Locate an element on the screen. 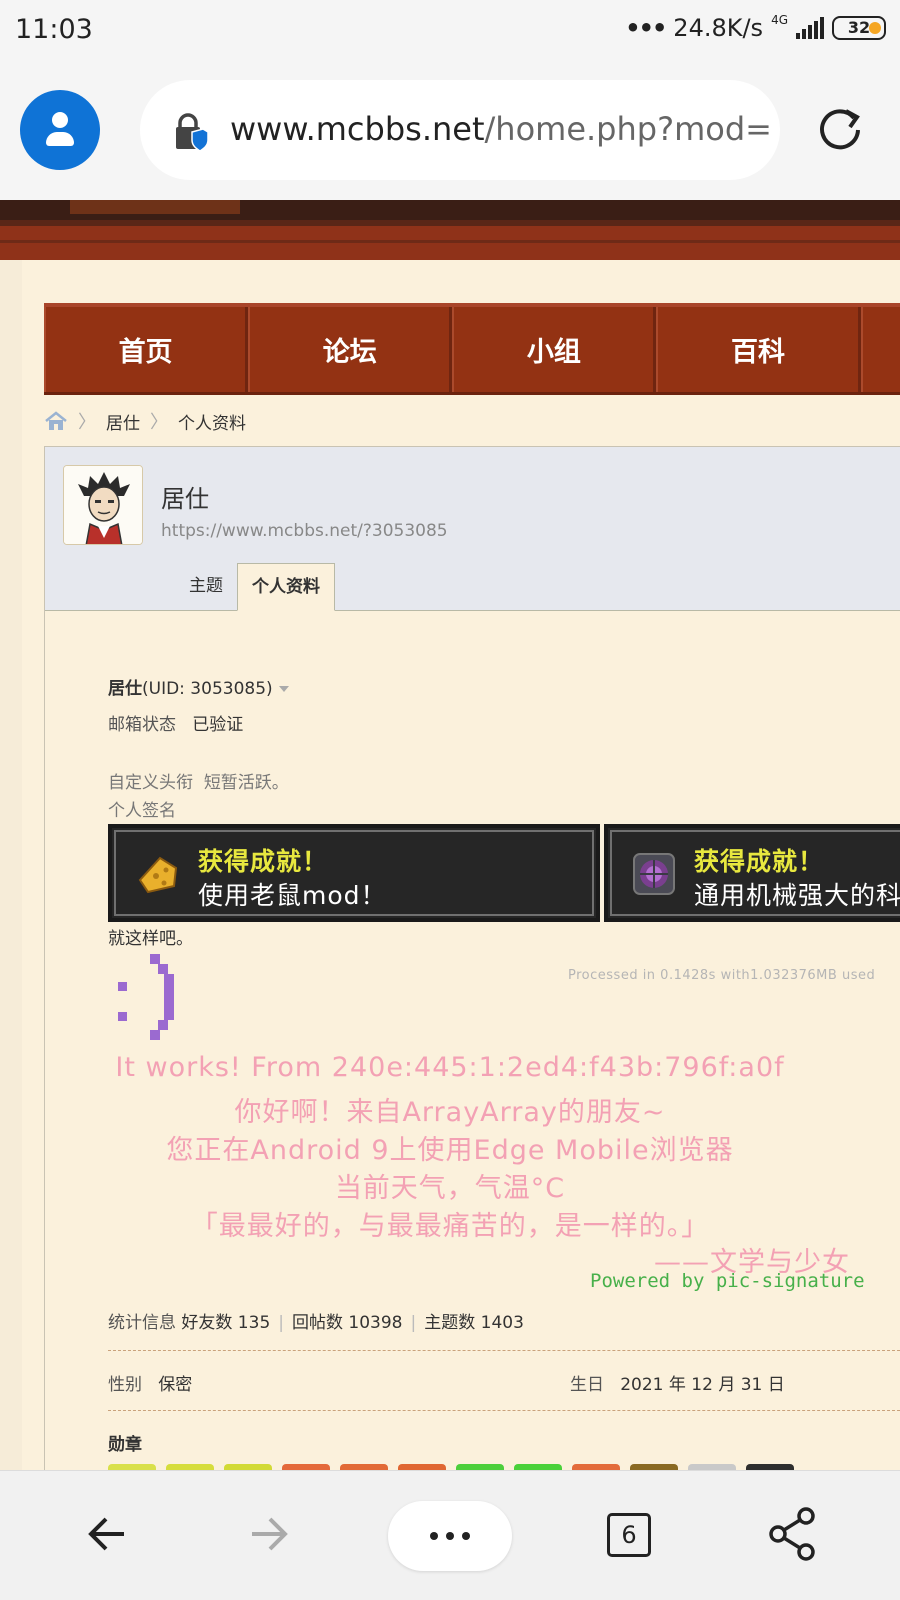 The image size is (900, 1600). more-icon is located at coordinates (450, 1536).